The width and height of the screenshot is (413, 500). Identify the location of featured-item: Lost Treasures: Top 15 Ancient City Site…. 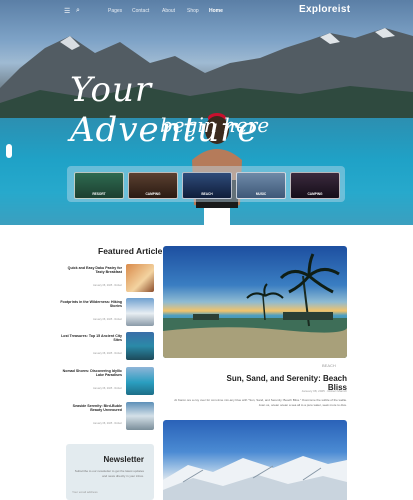
(108, 346).